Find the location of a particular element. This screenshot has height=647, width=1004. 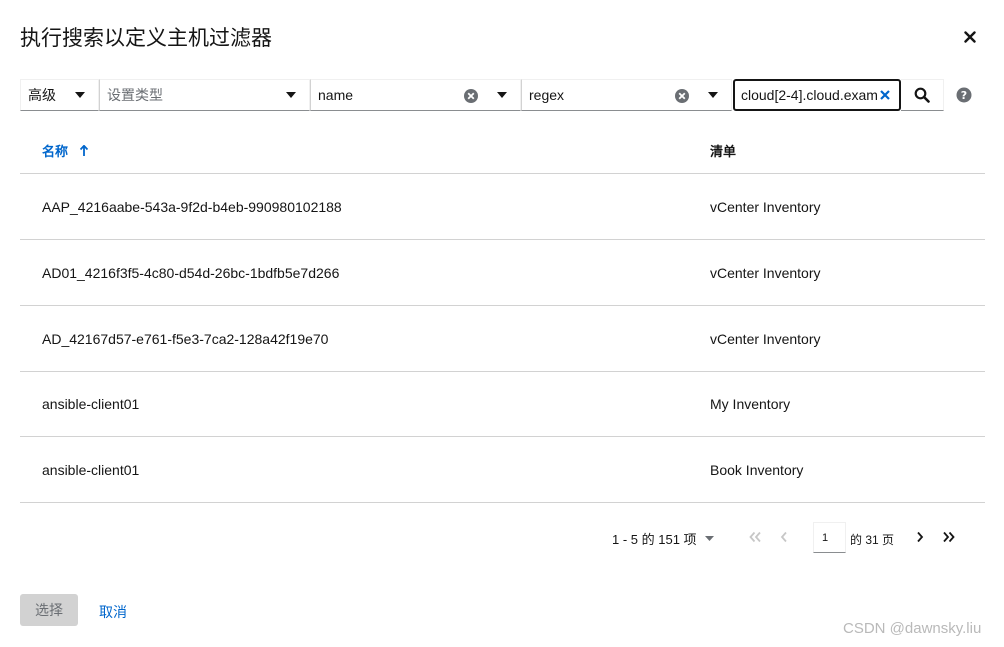

per-page-toggle: 1 - 5 的 151 项 is located at coordinates (663, 538).